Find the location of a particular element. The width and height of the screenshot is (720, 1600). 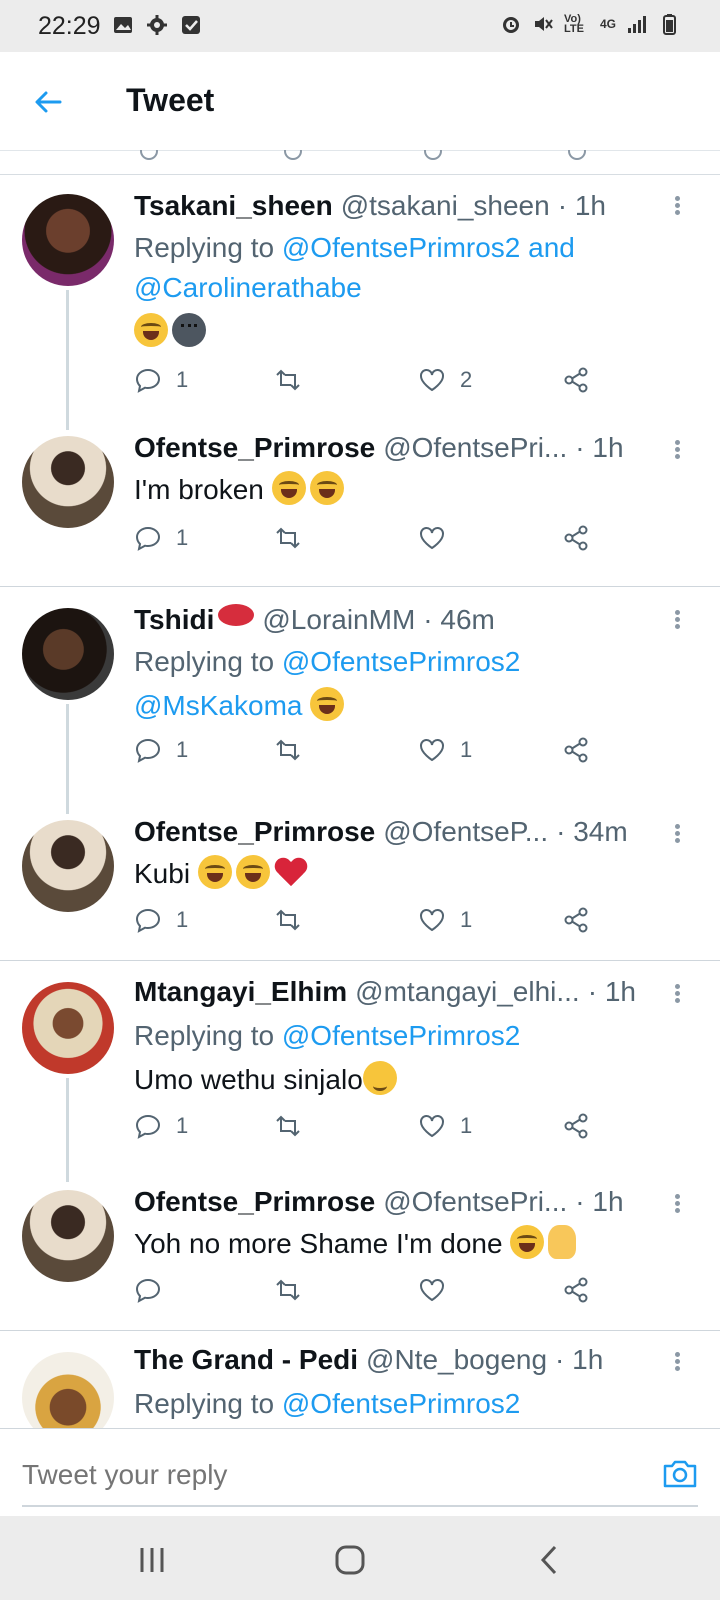

recents-icon is located at coordinates (152, 1560).